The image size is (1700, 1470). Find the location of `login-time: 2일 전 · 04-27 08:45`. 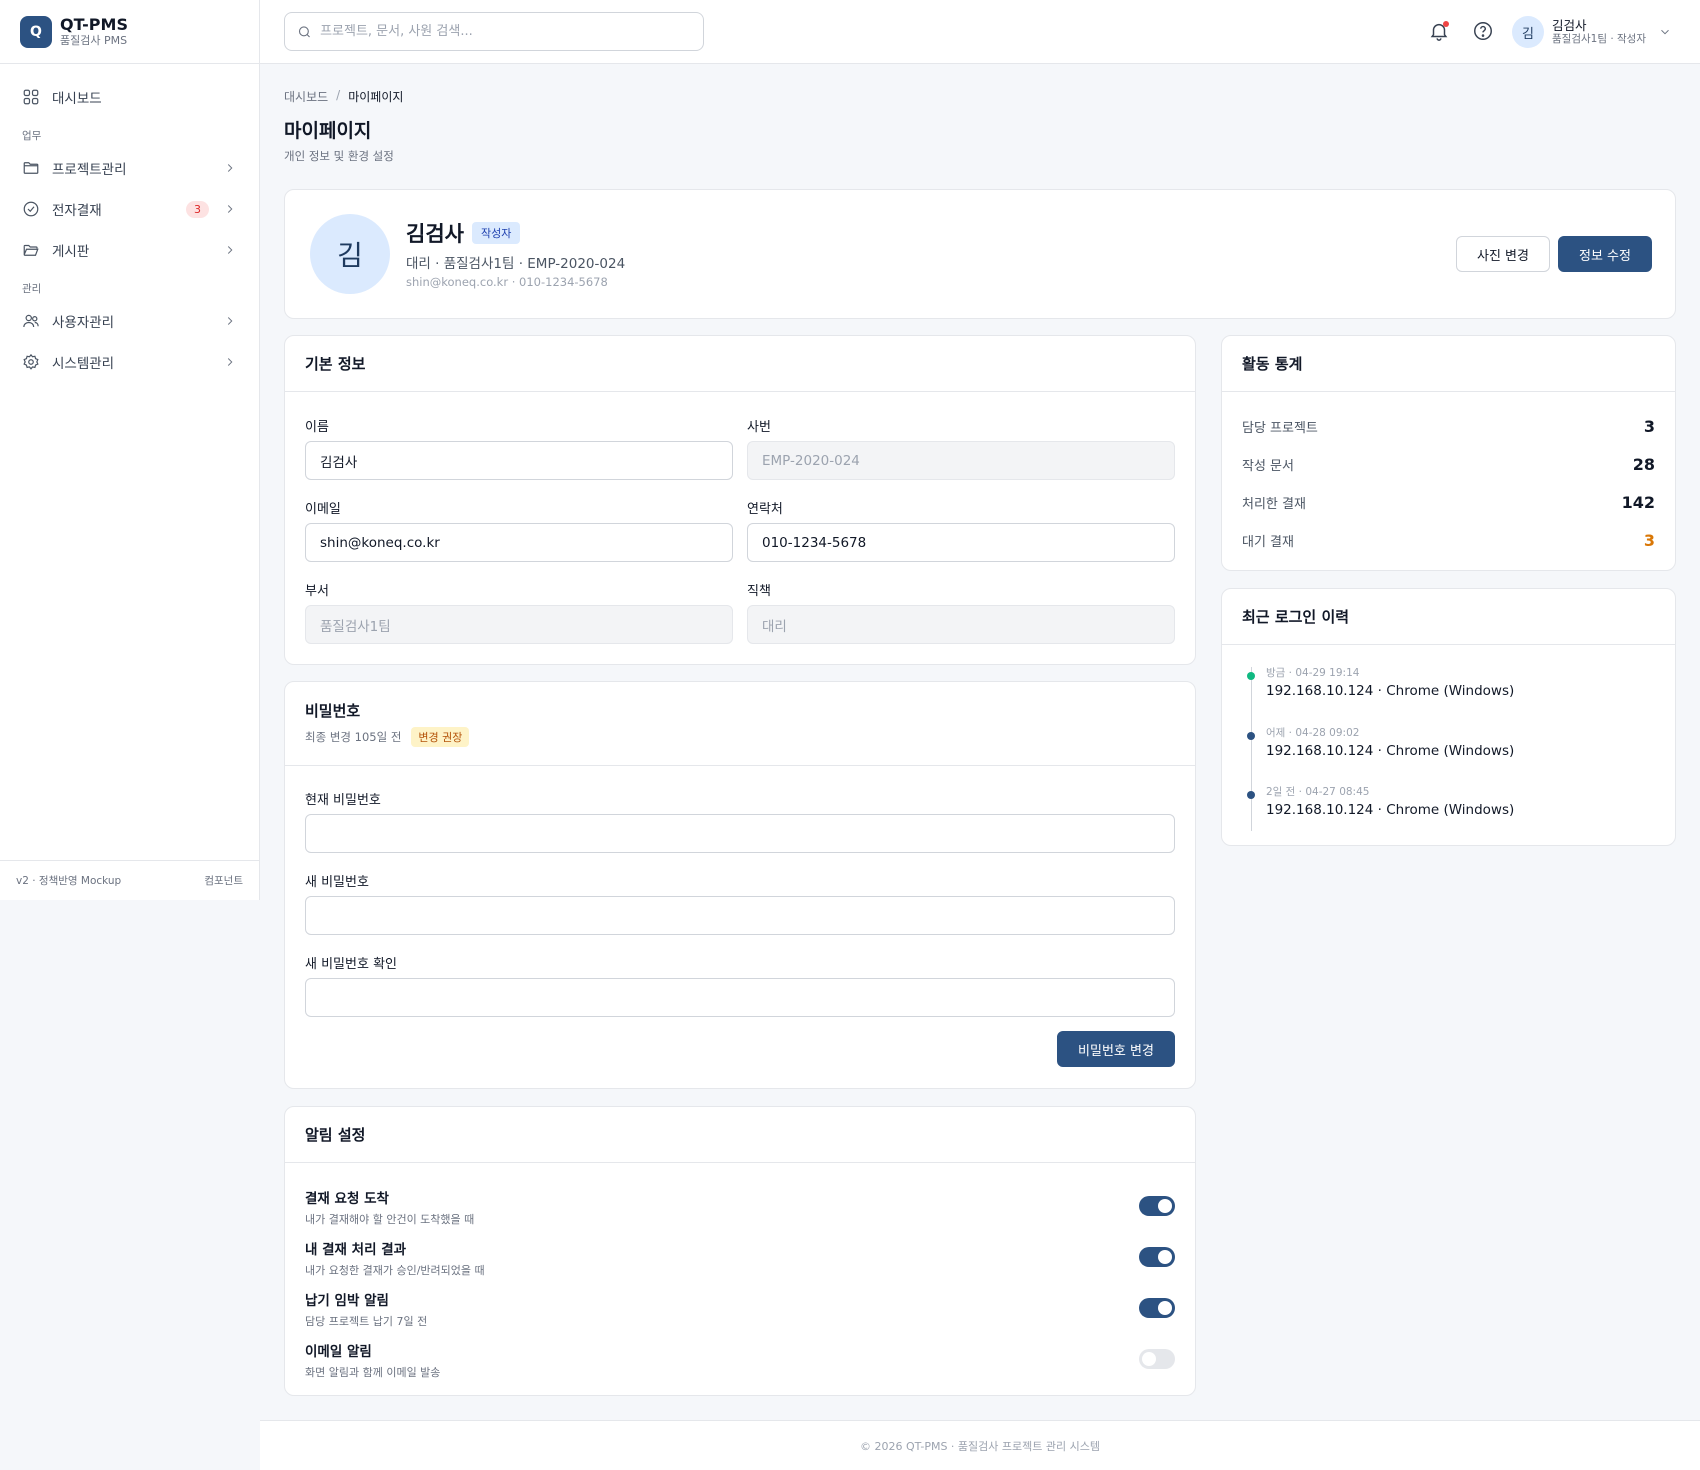

login-time: 2일 전 · 04-27 08:45 is located at coordinates (1318, 792).